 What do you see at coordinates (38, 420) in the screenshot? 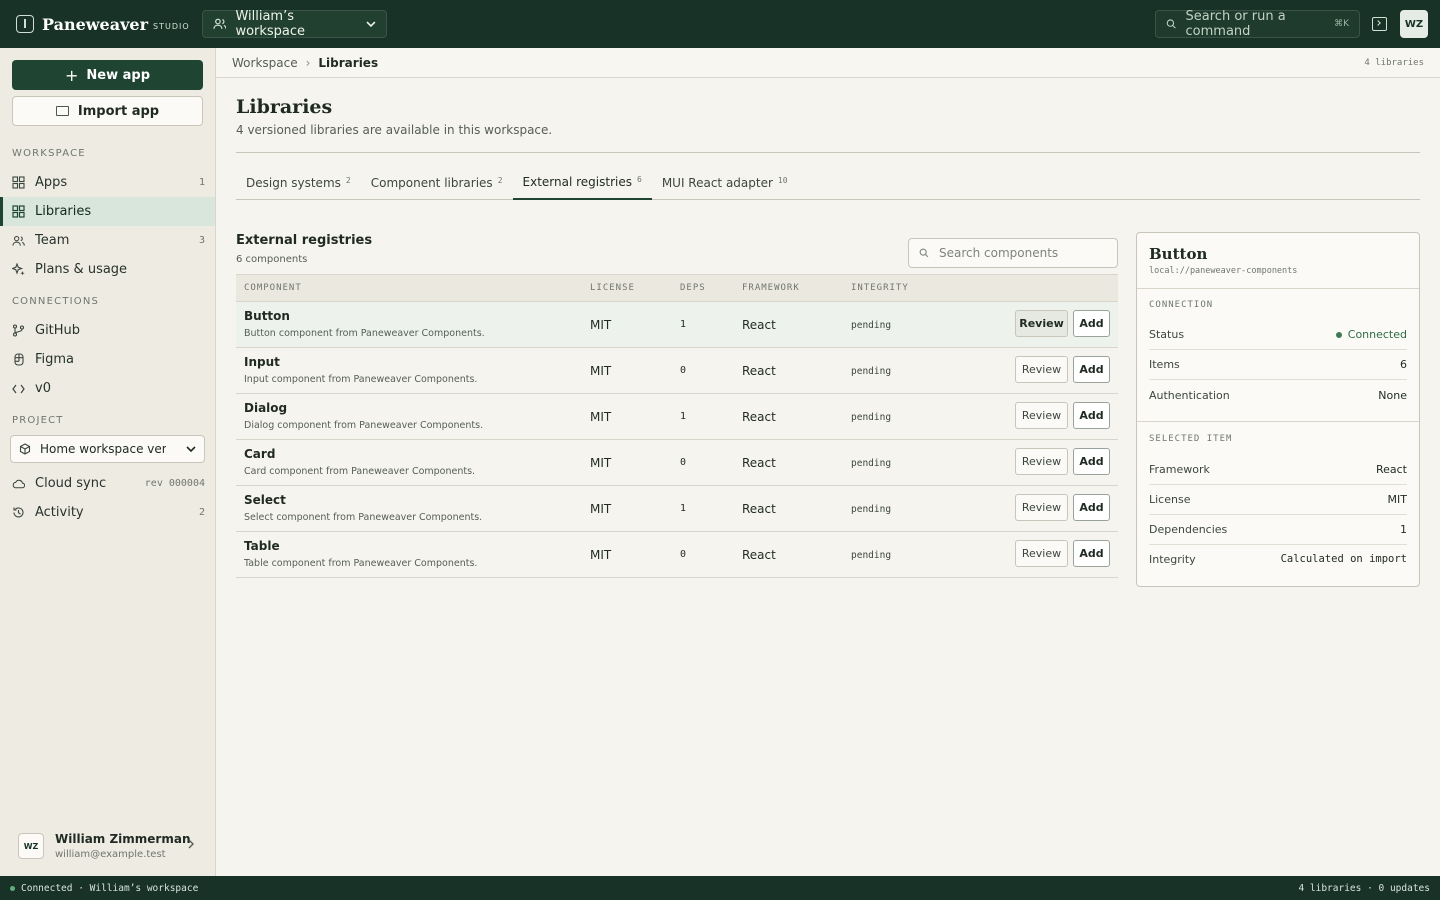
I see `project-section-label: PROJECT` at bounding box center [38, 420].